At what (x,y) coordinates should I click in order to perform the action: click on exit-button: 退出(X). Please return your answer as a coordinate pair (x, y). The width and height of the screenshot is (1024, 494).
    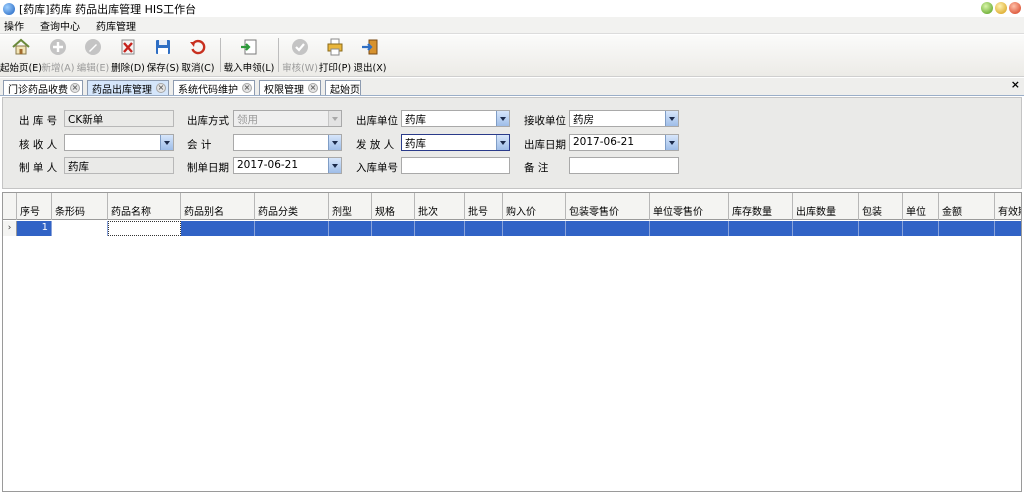
    Looking at the image, I should click on (370, 55).